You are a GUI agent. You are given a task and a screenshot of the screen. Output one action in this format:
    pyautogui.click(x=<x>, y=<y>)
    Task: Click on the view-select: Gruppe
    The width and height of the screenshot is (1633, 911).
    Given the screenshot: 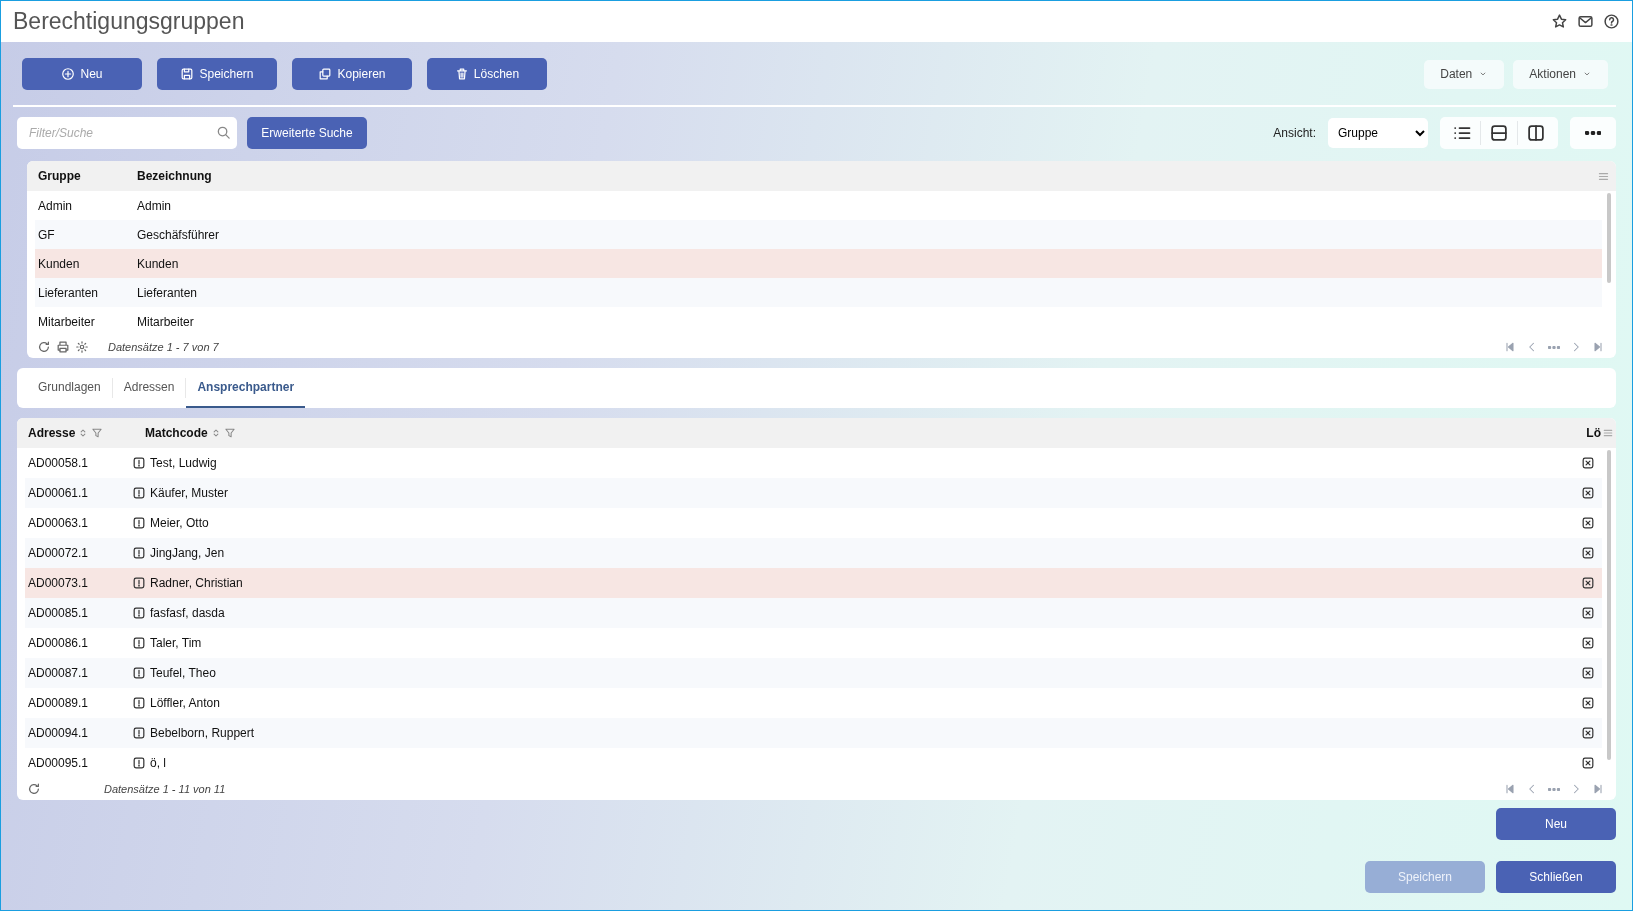 What is the action you would take?
    pyautogui.click(x=1378, y=133)
    